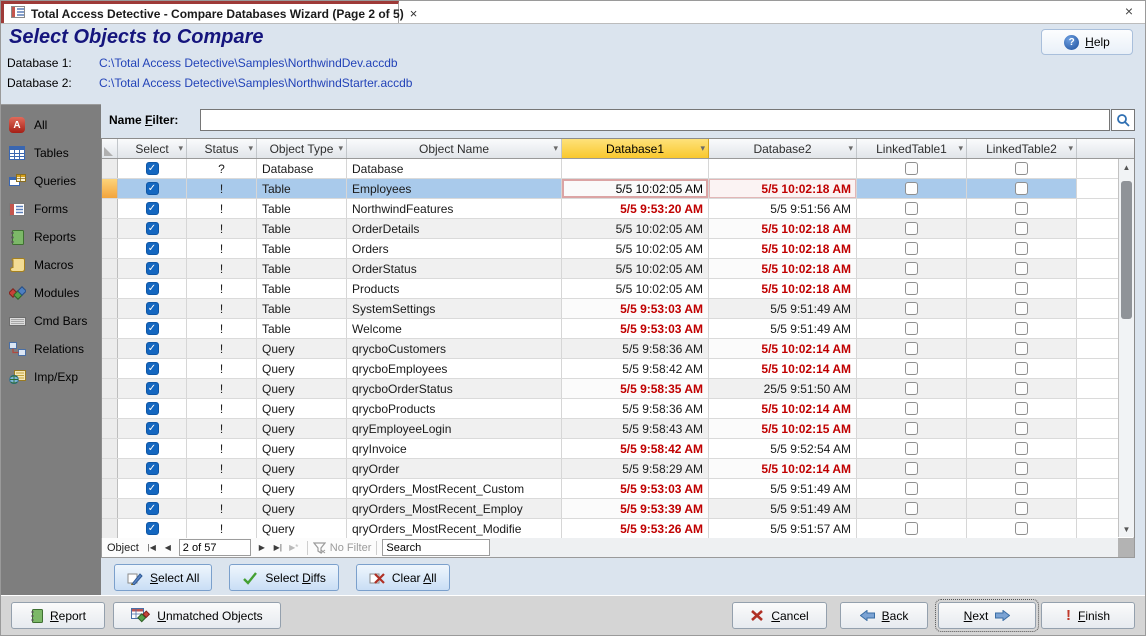  What do you see at coordinates (635, 508) in the screenshot?
I see `database1-cell: 5/5 9:53:39 AM` at bounding box center [635, 508].